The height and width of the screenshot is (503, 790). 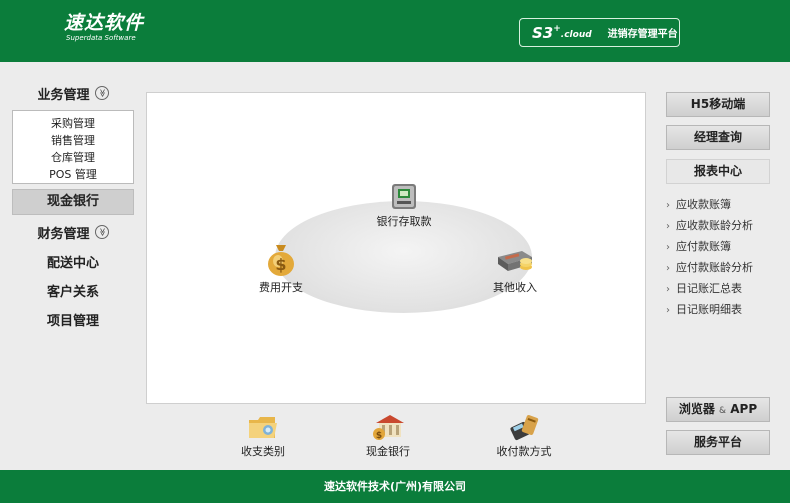 I want to click on report-item-journal-summary: › 日记账汇总表, so click(x=726, y=289).